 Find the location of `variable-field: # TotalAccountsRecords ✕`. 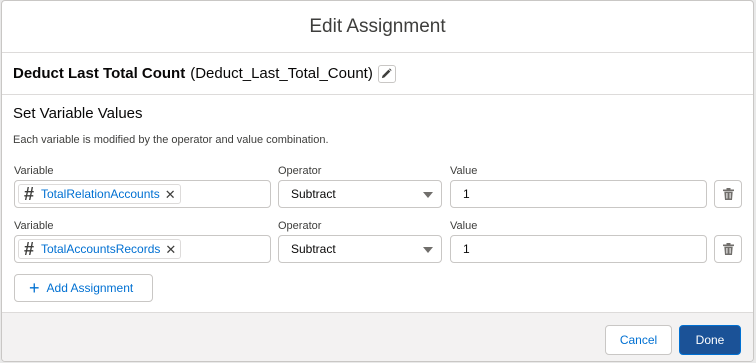

variable-field: # TotalAccountsRecords ✕ is located at coordinates (142, 249).